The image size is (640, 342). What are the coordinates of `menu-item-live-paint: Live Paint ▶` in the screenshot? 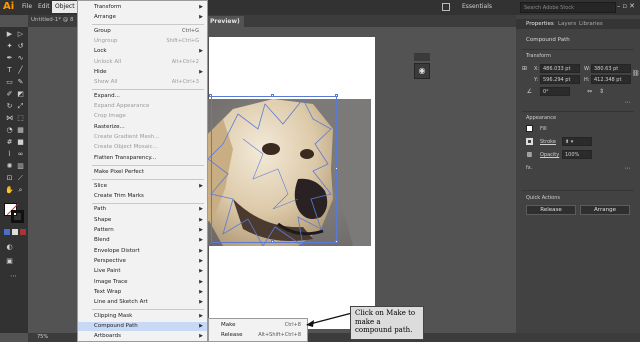 It's located at (142, 271).